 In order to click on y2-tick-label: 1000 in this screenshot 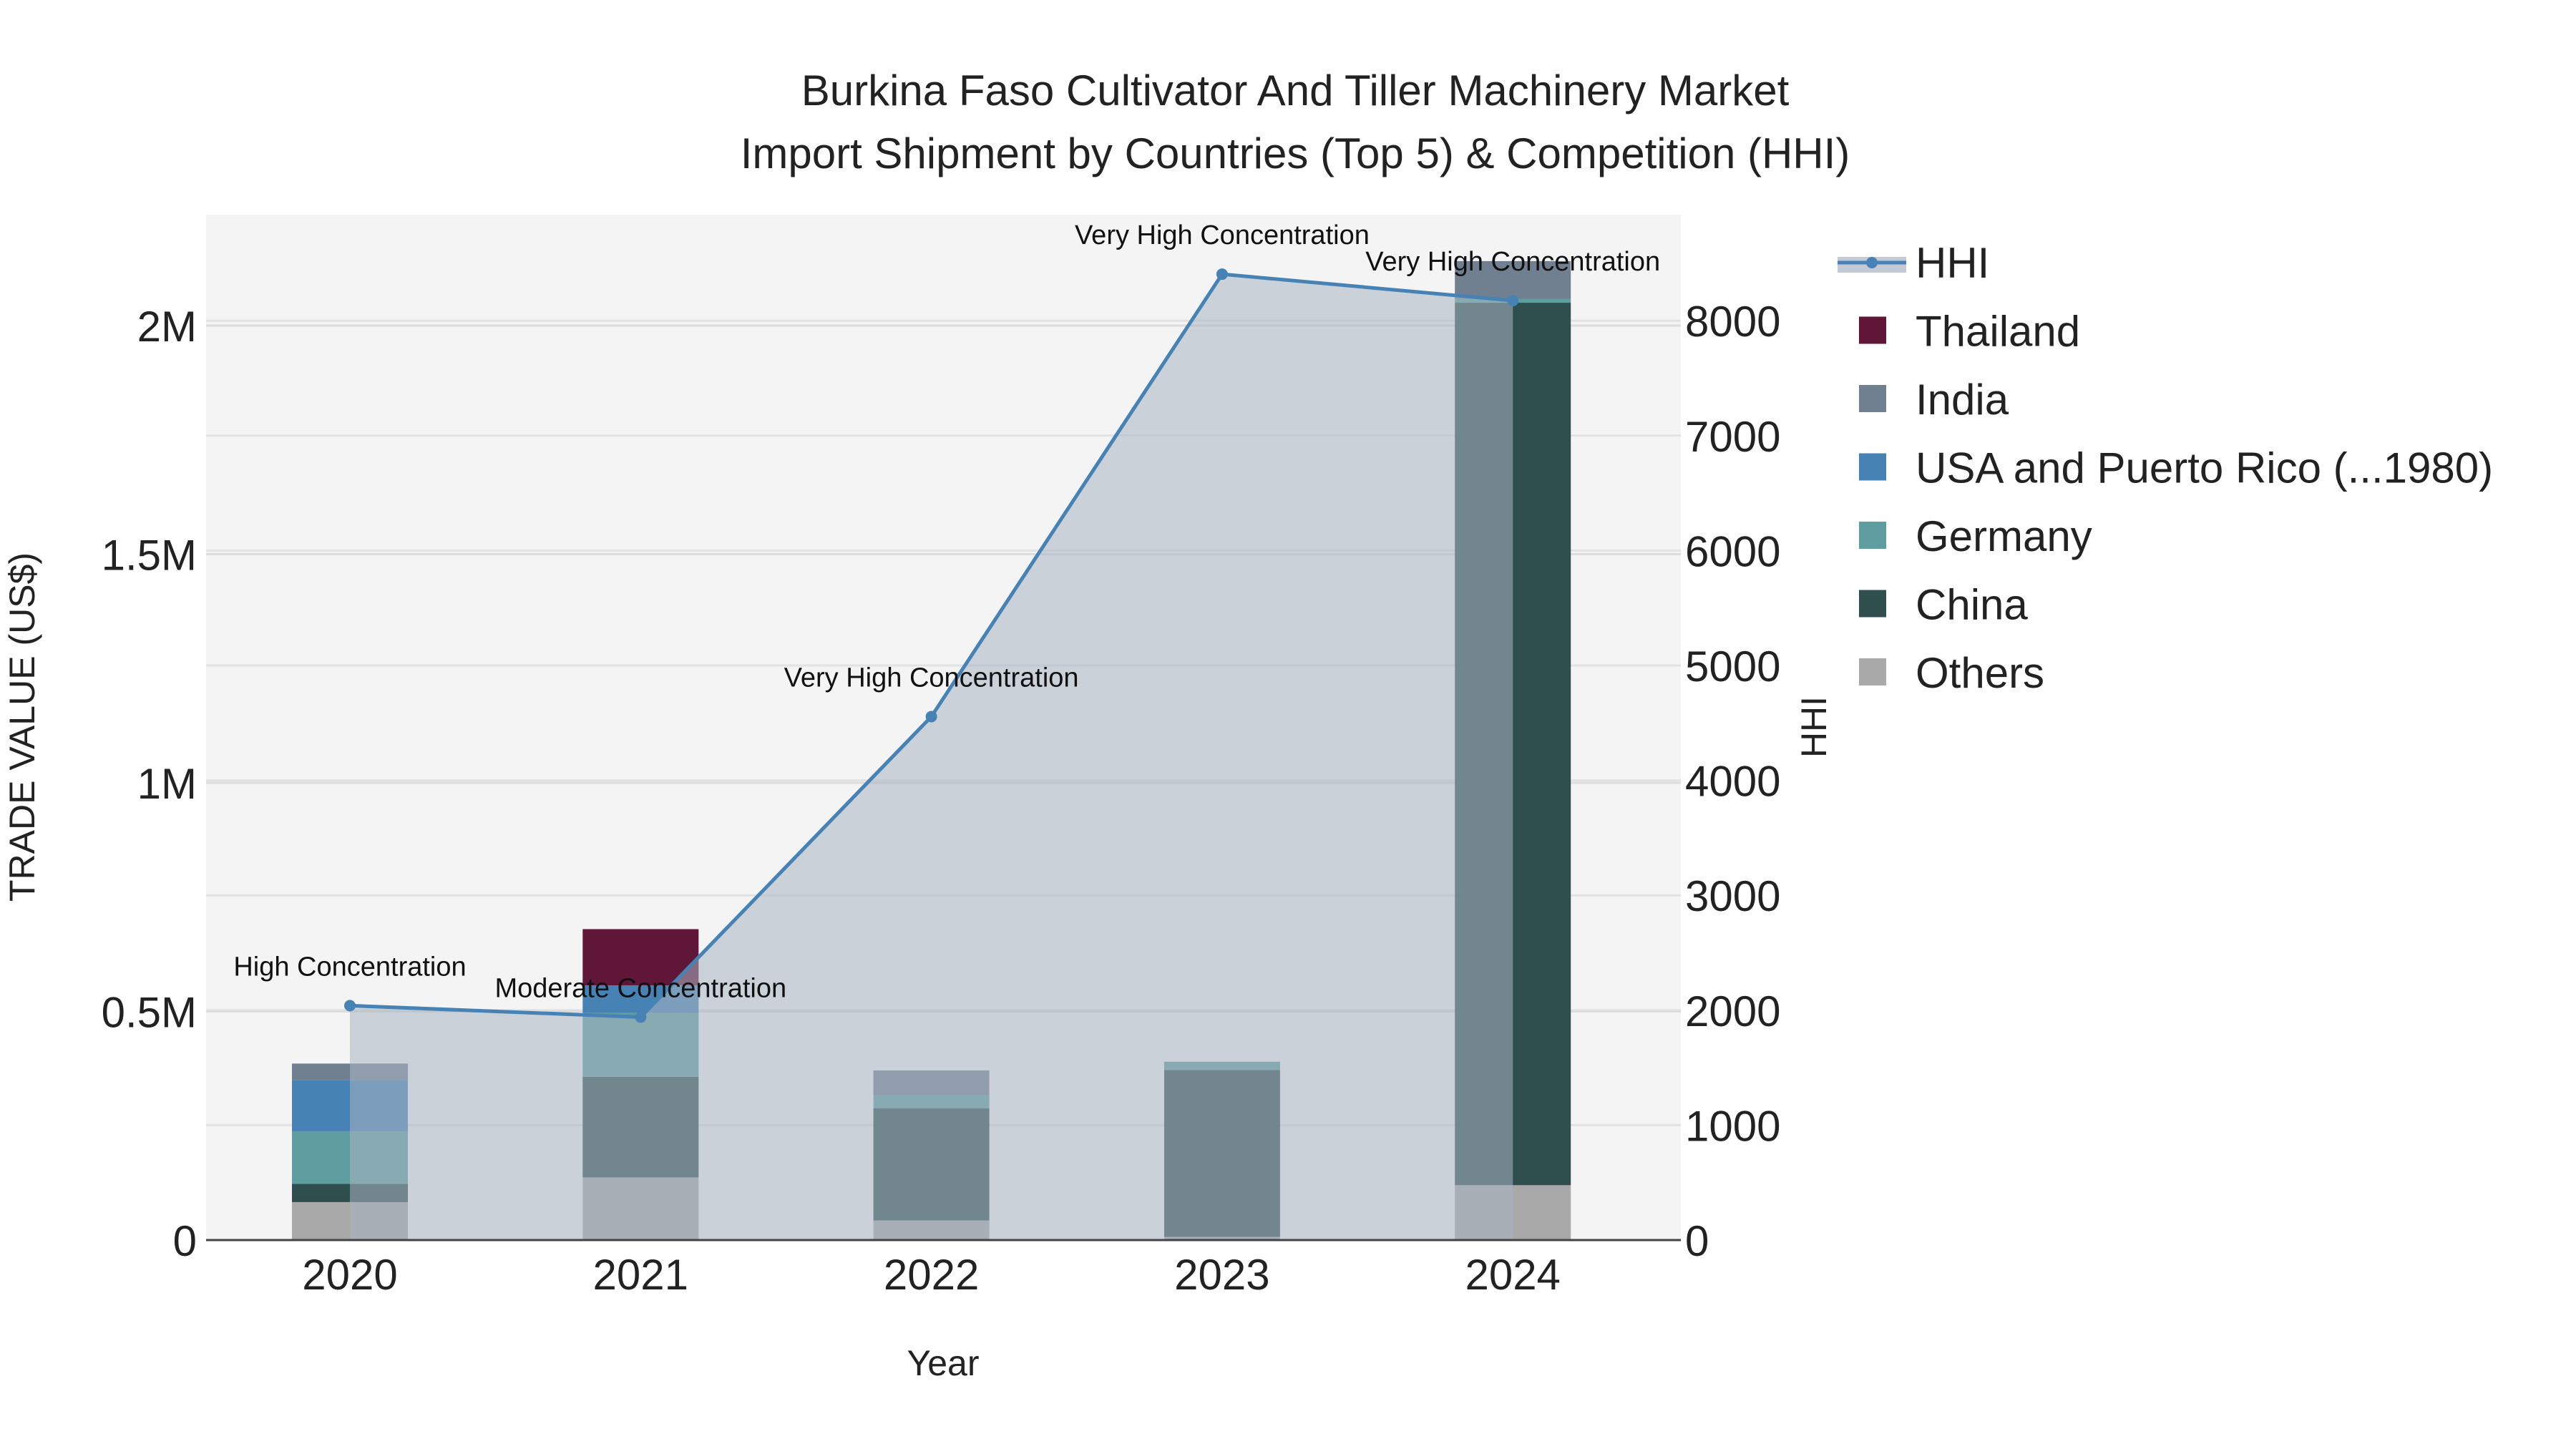, I will do `click(1732, 1126)`.